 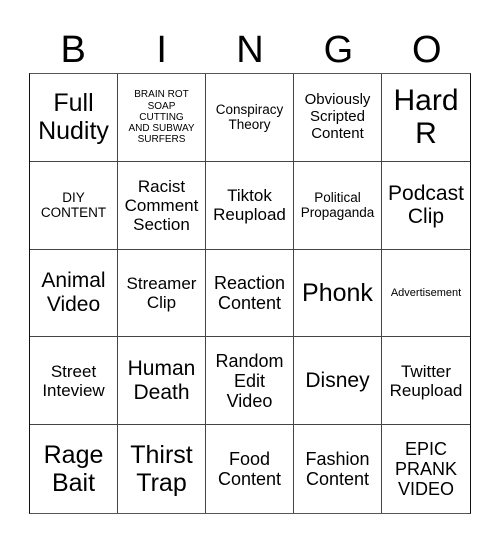 What do you see at coordinates (73, 50) in the screenshot?
I see `header-letter-b: B` at bounding box center [73, 50].